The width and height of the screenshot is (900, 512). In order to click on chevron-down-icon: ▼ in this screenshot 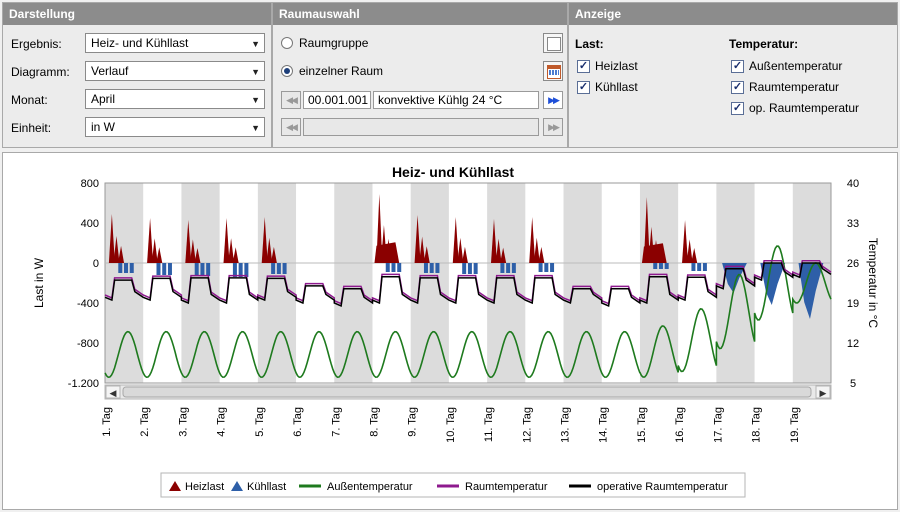, I will do `click(255, 128)`.